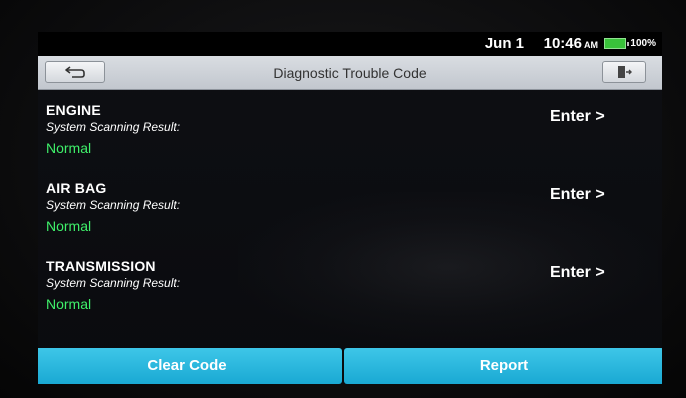  What do you see at coordinates (101, 266) in the screenshot?
I see `system-name: TRANSMISSION` at bounding box center [101, 266].